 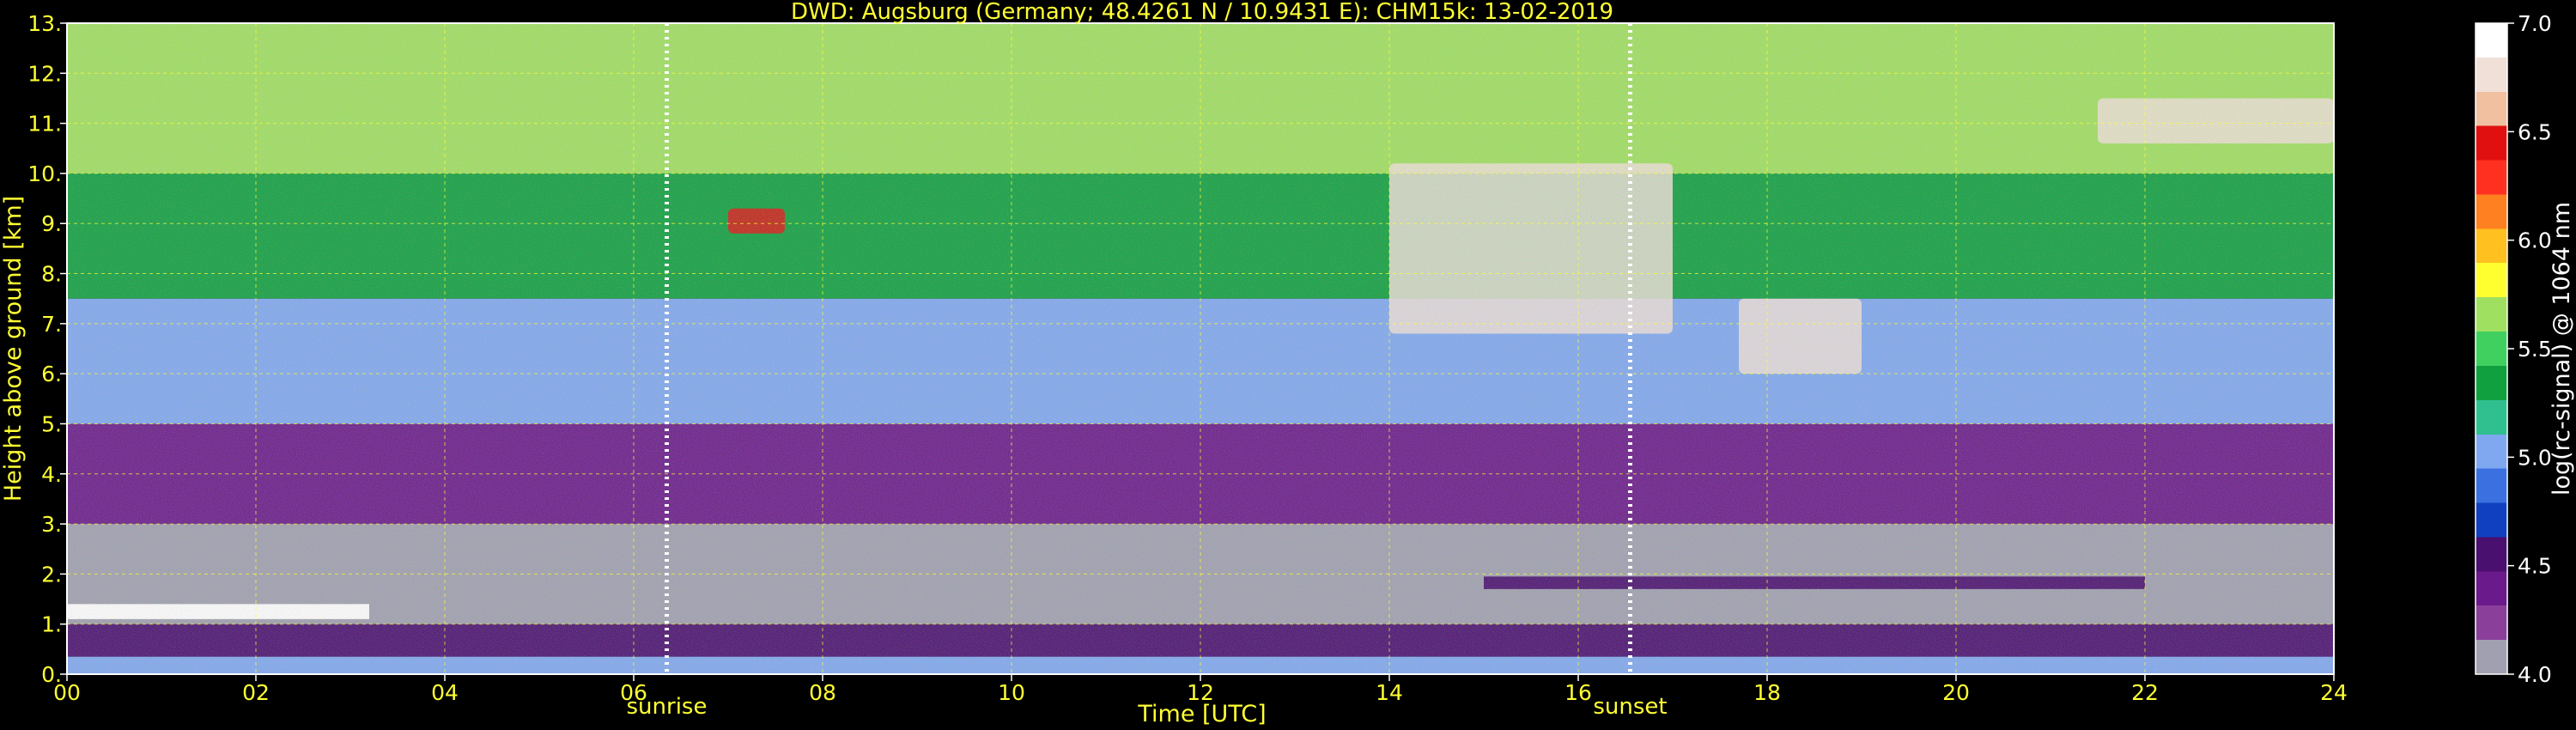 I want to click on sunset-label: sunset, so click(x=1630, y=707).